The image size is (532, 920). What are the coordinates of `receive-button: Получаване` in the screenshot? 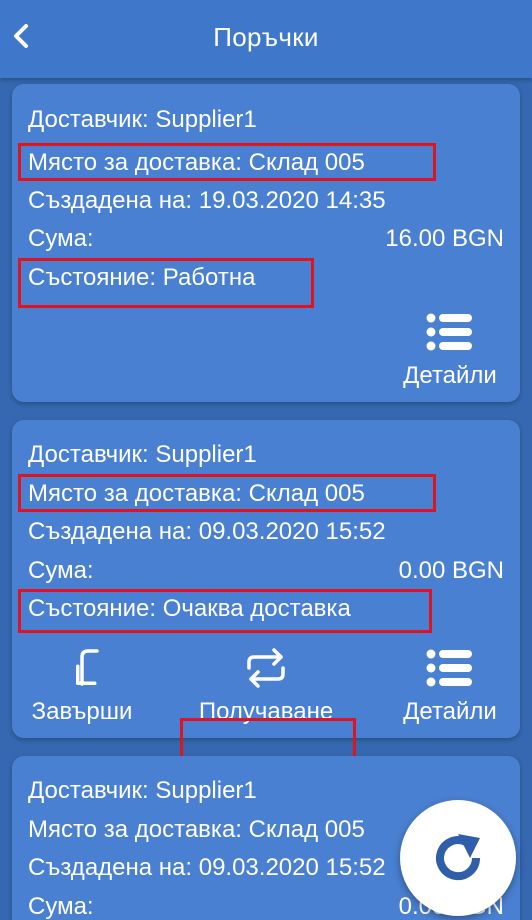 It's located at (266, 685).